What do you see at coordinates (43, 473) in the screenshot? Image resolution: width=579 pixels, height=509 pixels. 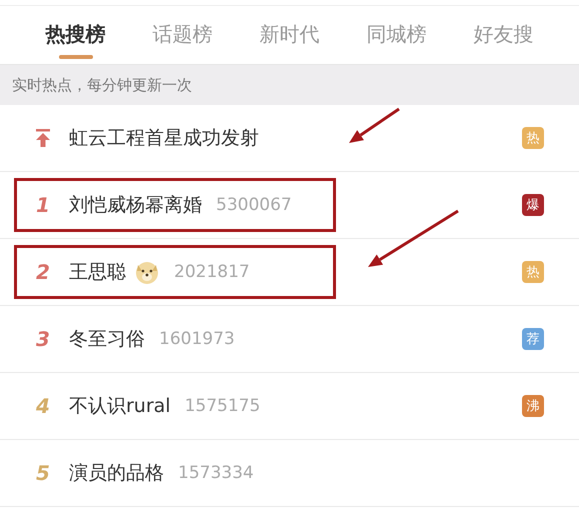 I see `rank-number: 5` at bounding box center [43, 473].